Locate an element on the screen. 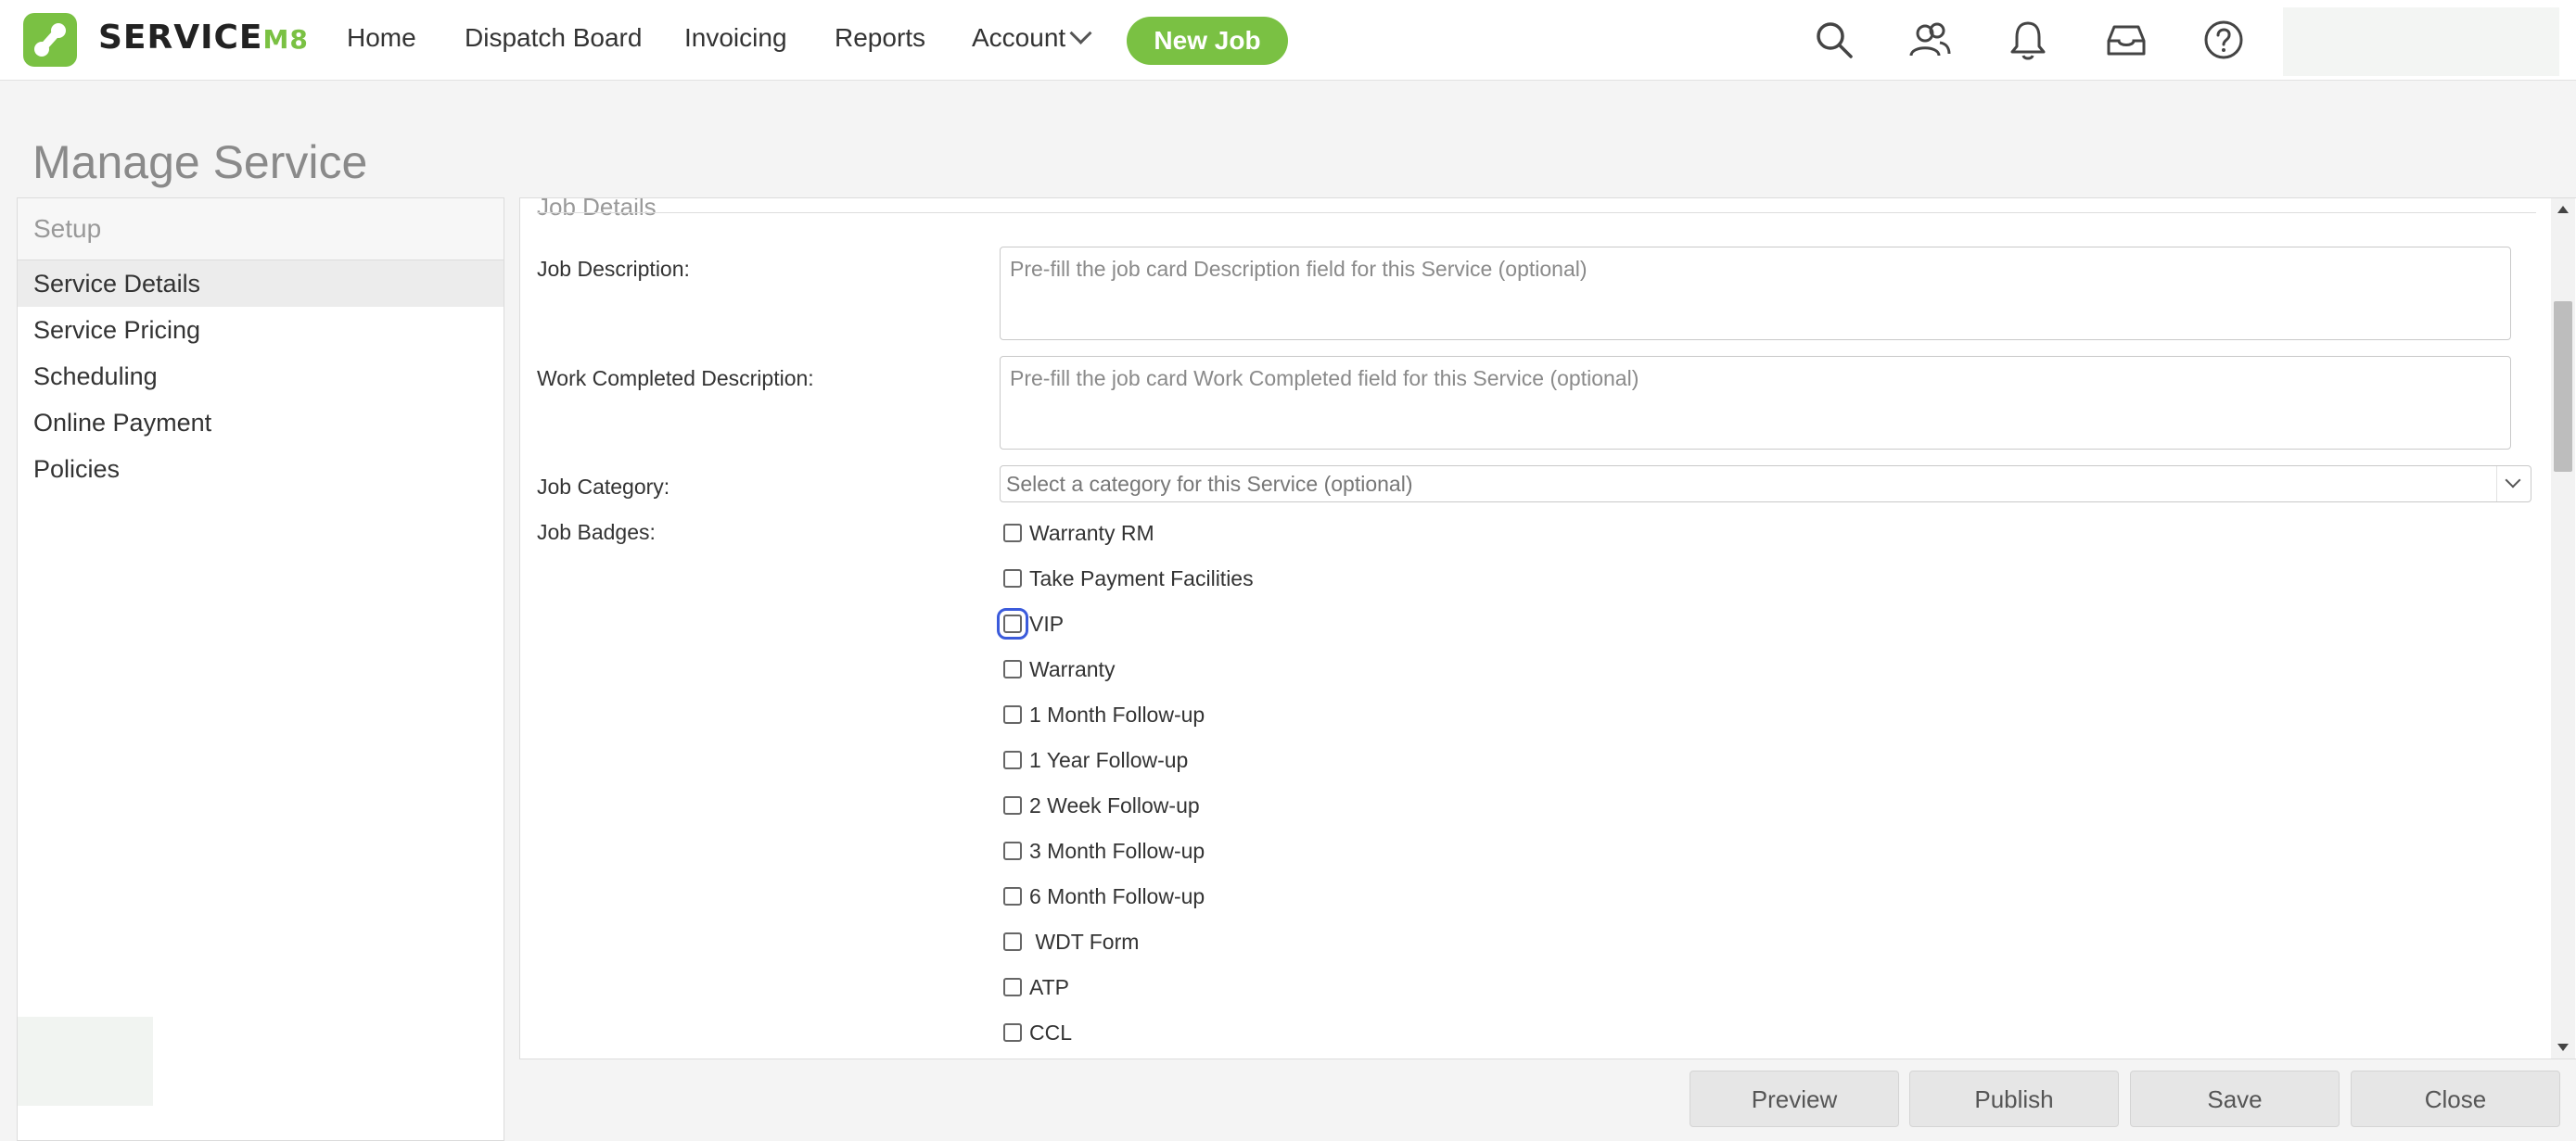  scroll-down-arrow-icon is located at coordinates (2563, 1048).